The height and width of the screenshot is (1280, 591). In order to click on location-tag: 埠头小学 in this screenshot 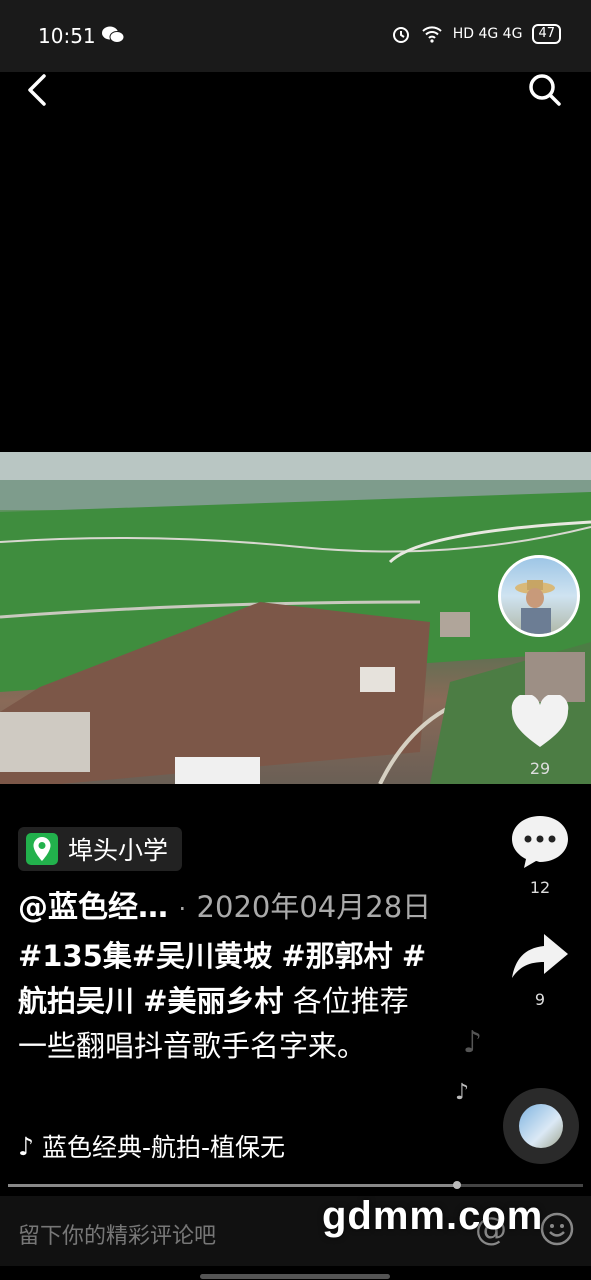, I will do `click(100, 849)`.